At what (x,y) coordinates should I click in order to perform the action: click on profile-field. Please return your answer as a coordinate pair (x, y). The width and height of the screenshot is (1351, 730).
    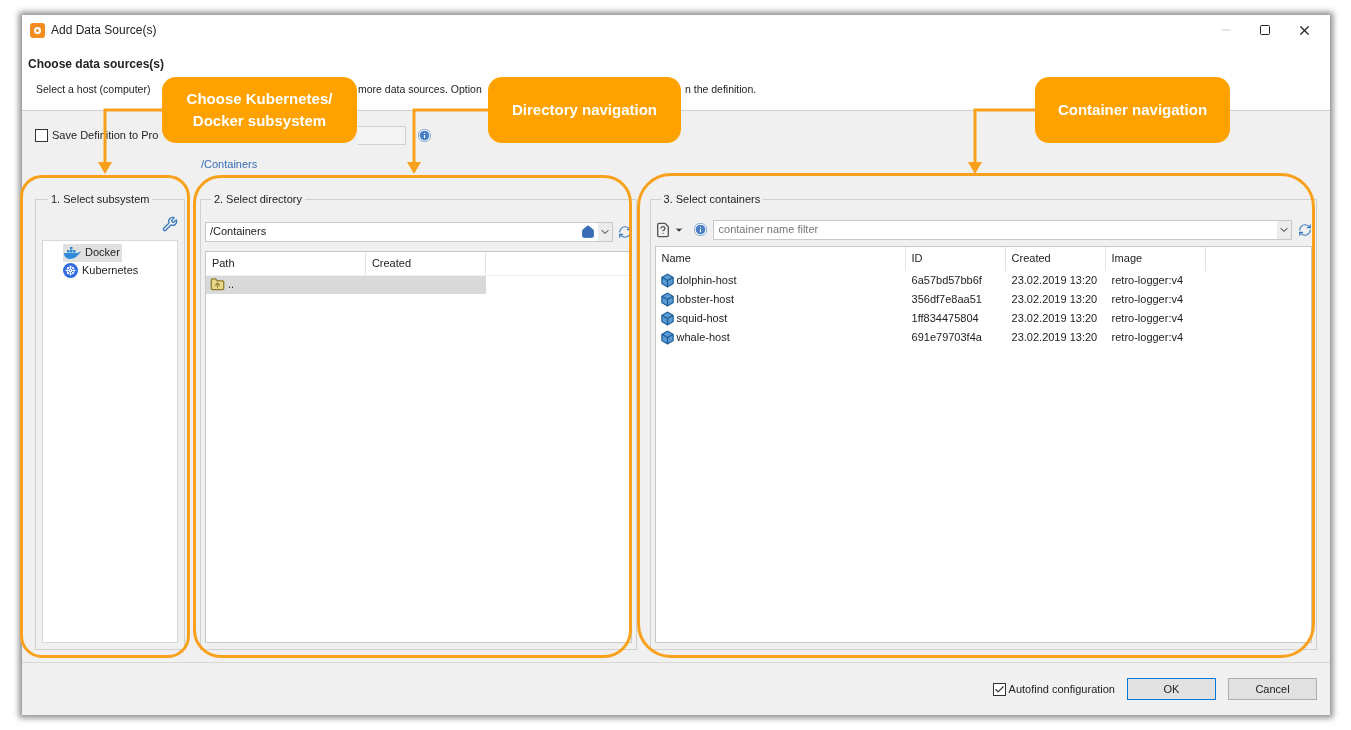
    Looking at the image, I should click on (382, 135).